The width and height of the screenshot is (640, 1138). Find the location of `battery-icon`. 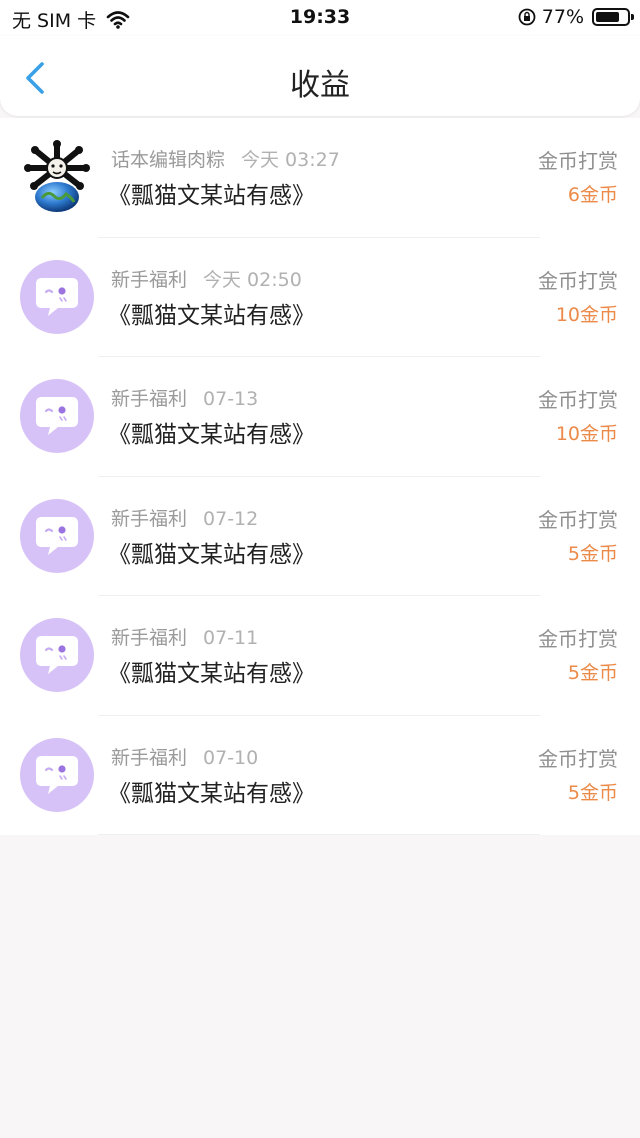

battery-icon is located at coordinates (613, 17).